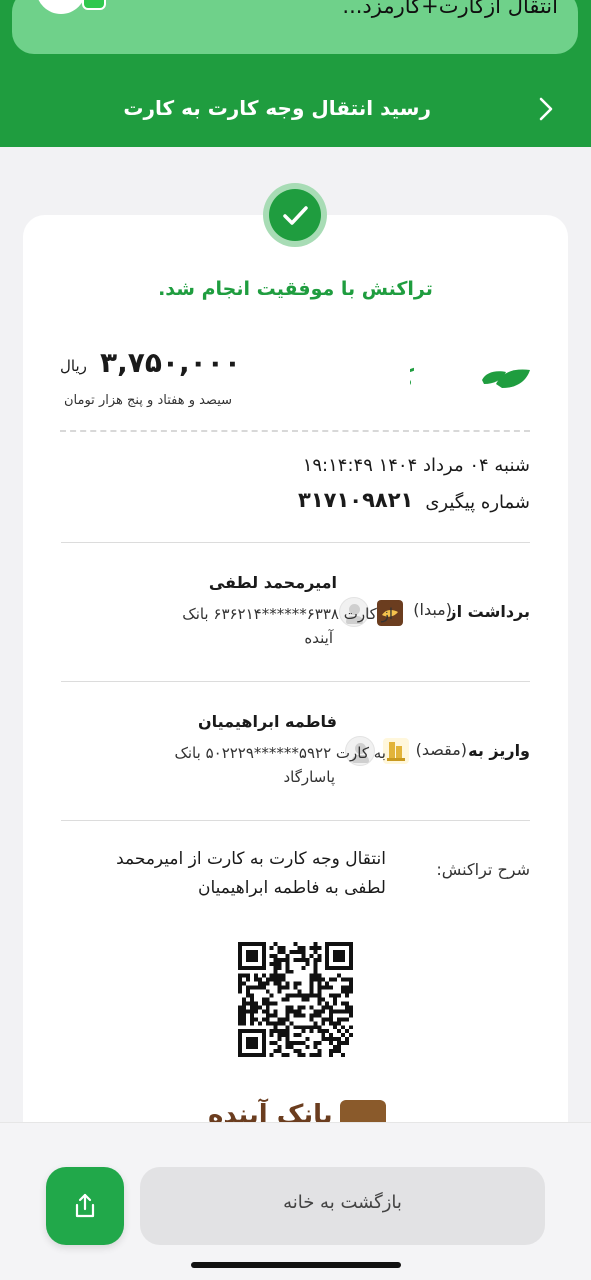  Describe the element at coordinates (61, 7) in the screenshot. I see `notification-avatar` at that location.